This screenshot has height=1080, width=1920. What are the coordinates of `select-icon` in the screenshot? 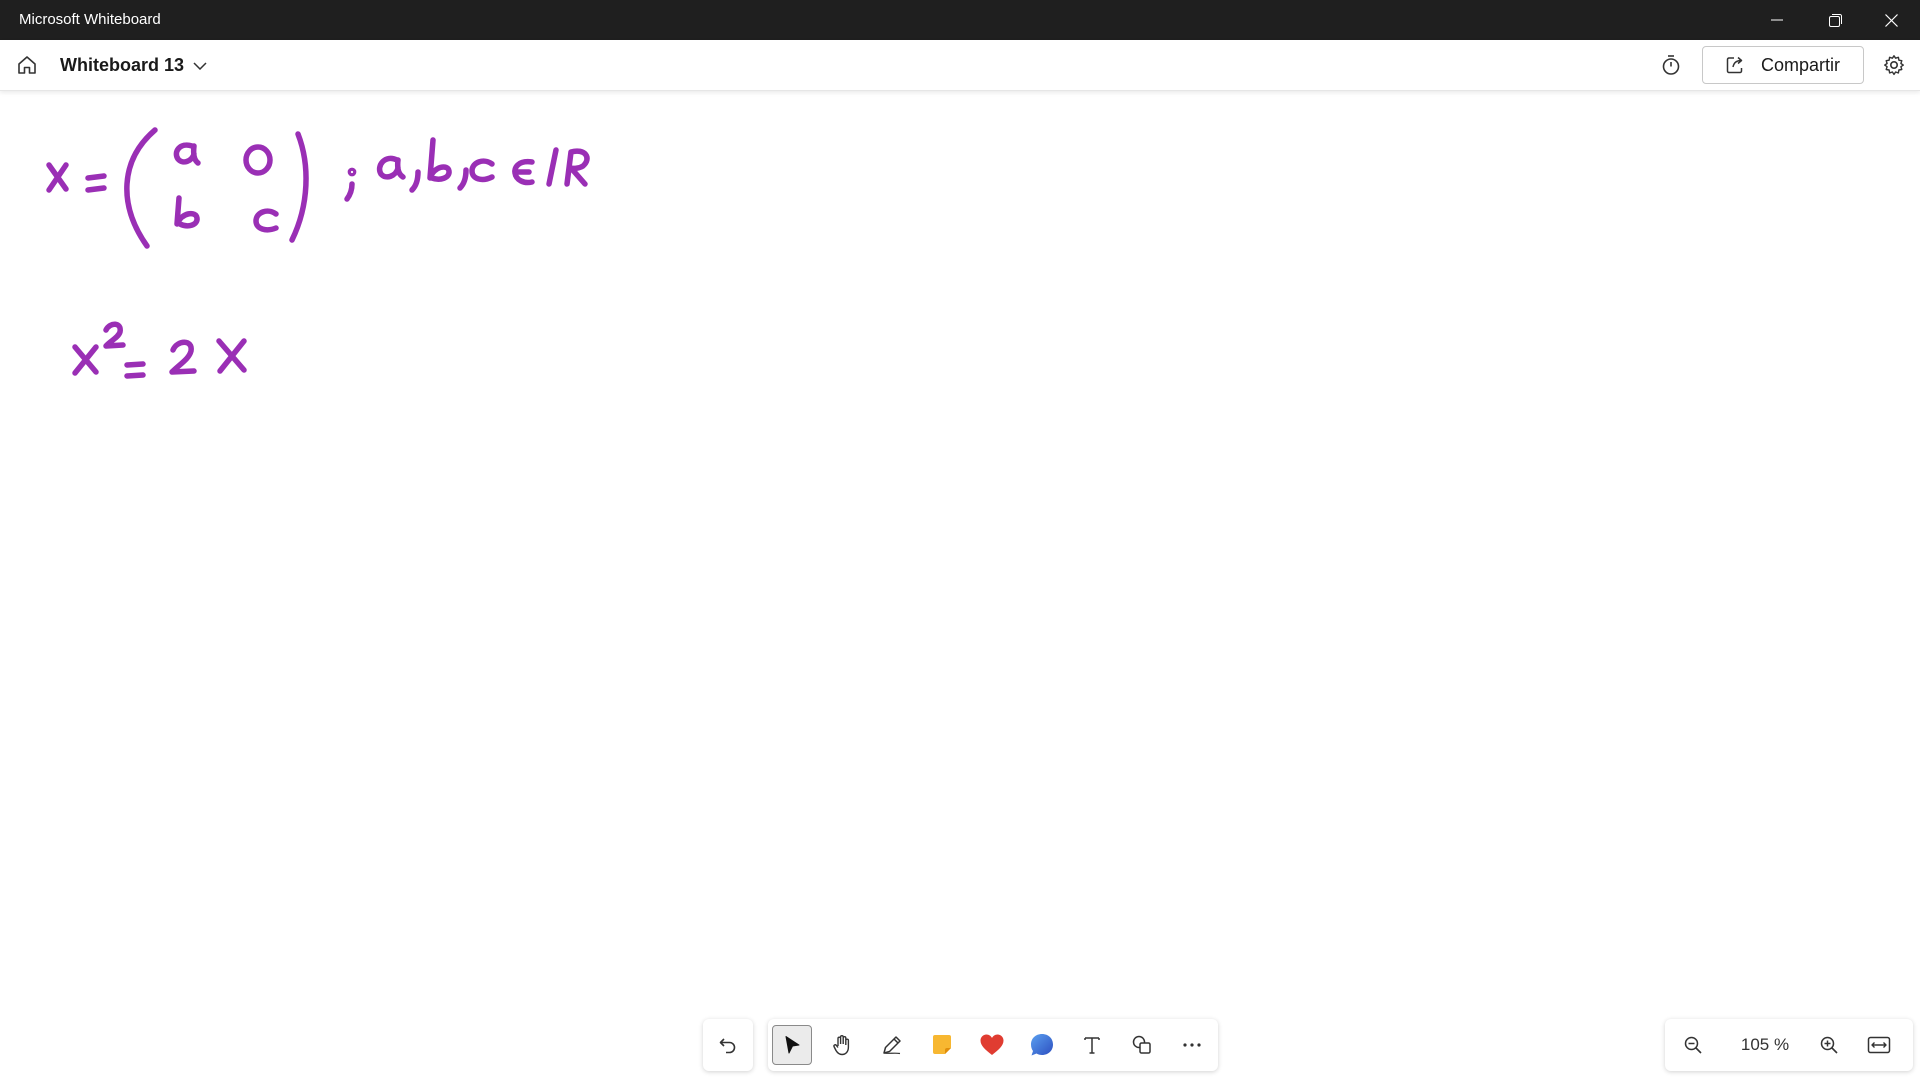 It's located at (792, 1045).